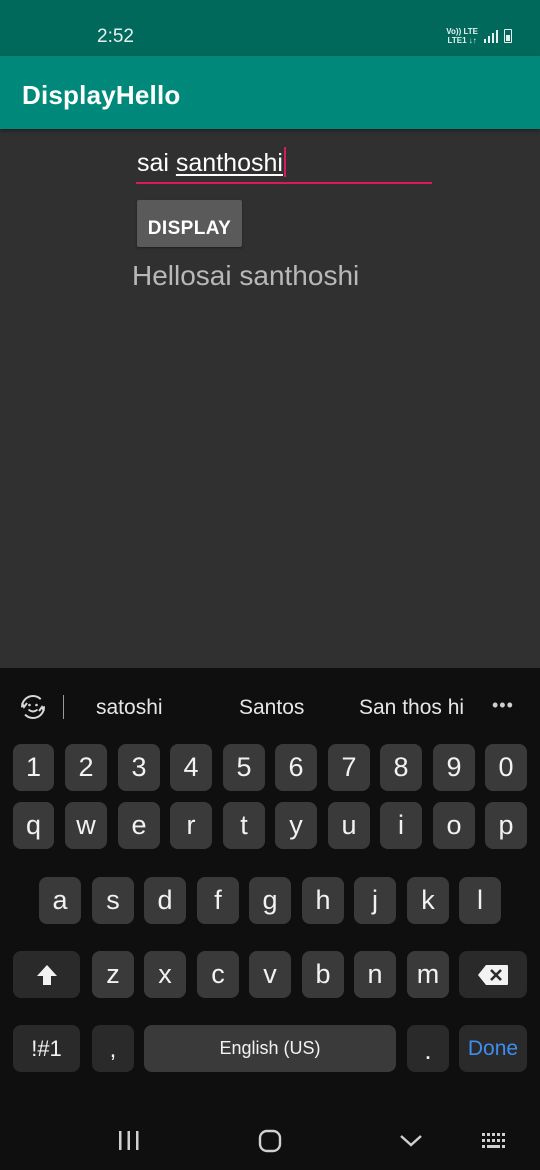 This screenshot has width=540, height=1170. Describe the element at coordinates (33, 825) in the screenshot. I see `key-q: q` at that location.